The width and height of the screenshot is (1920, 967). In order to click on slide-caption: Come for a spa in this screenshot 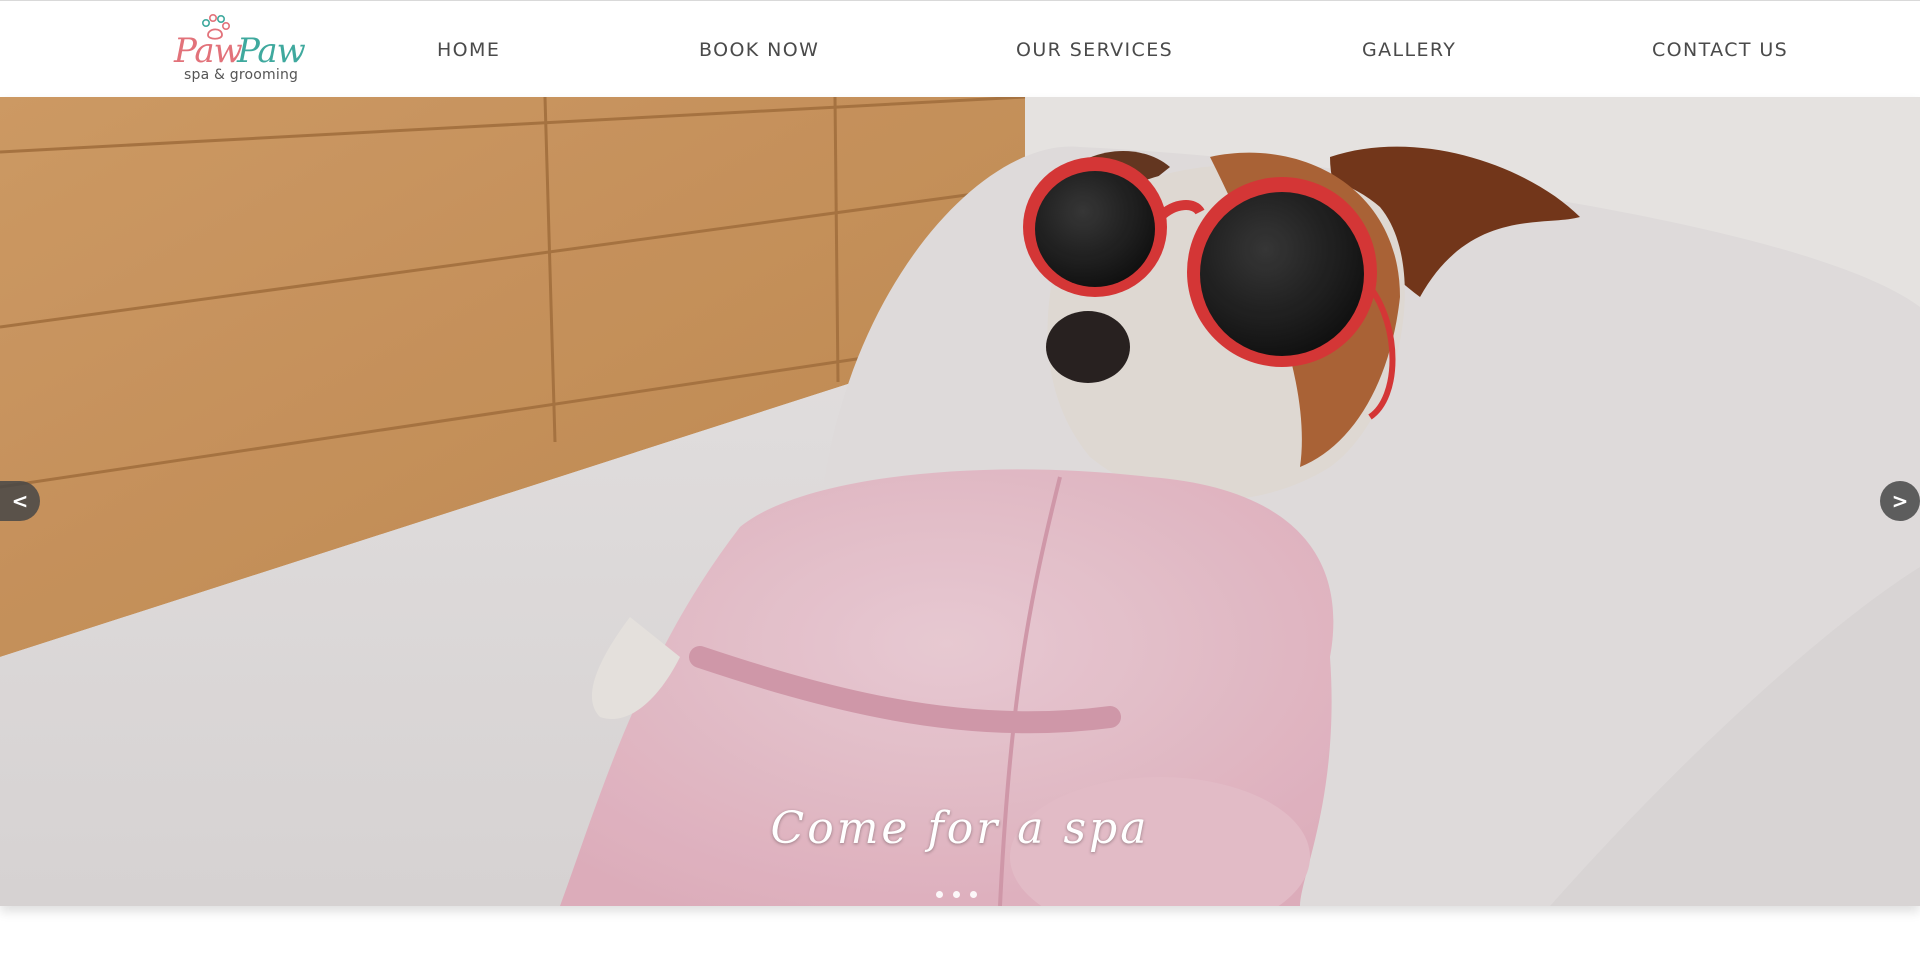, I will do `click(960, 828)`.